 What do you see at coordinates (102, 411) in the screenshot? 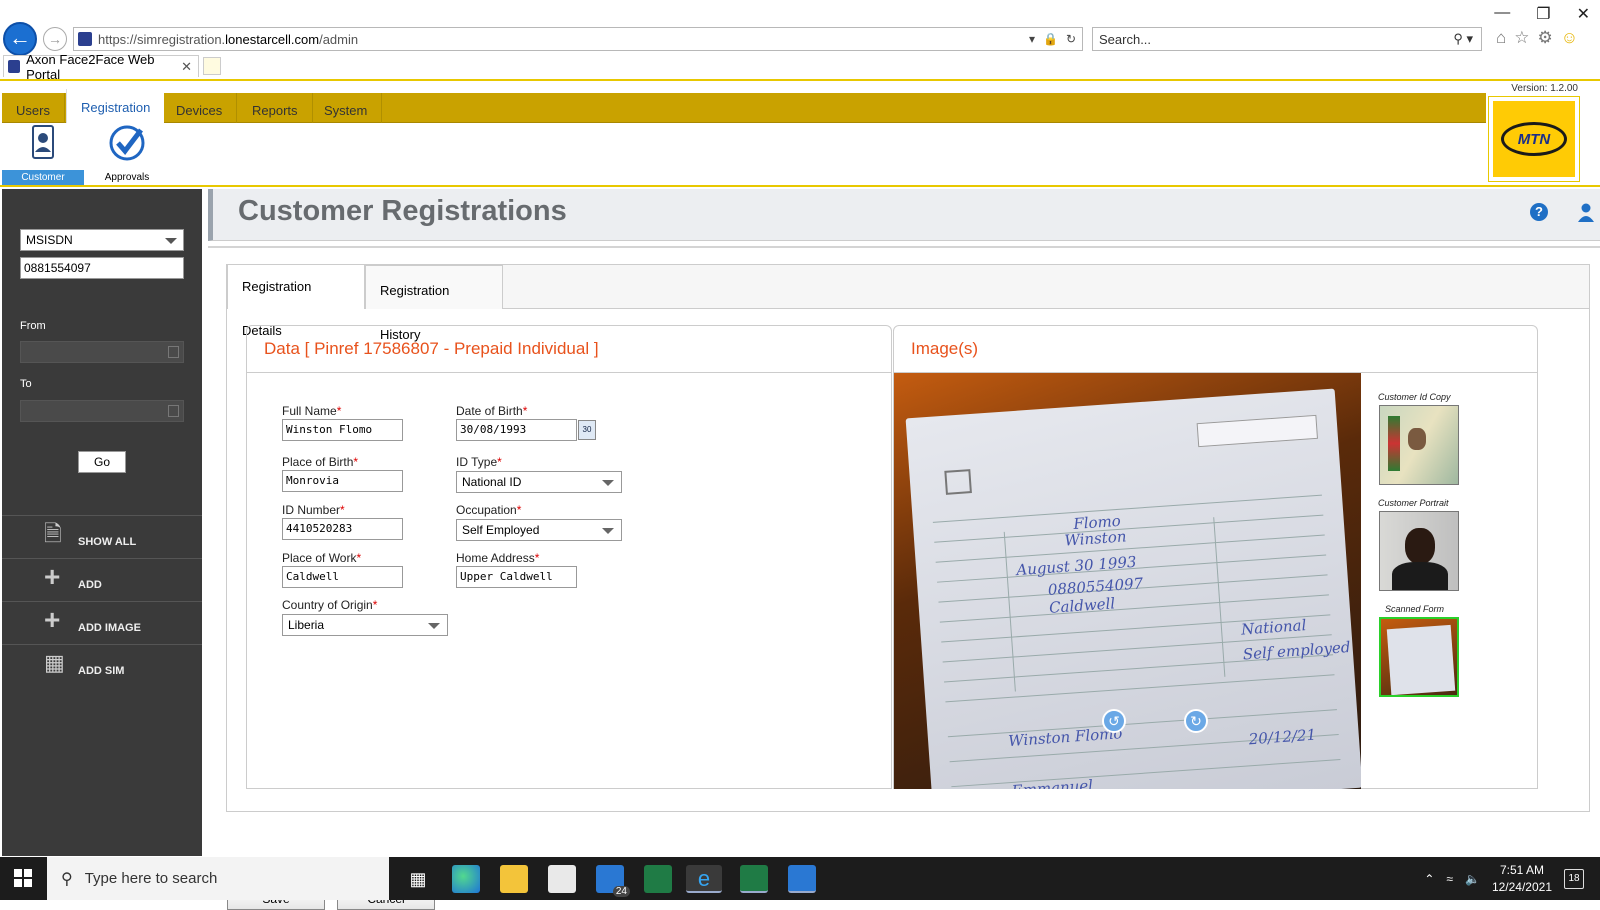
I see `to-date-input` at bounding box center [102, 411].